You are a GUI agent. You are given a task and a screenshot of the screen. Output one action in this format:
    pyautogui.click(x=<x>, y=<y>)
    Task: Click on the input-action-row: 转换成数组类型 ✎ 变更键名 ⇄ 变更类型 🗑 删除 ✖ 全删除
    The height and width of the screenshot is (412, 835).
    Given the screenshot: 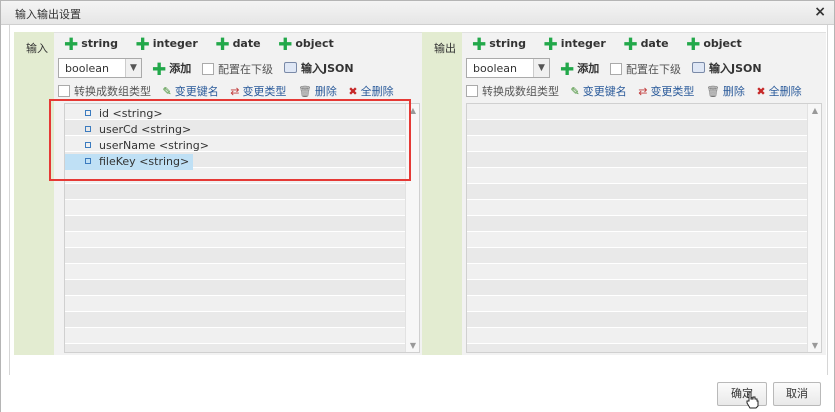 What is the action you would take?
    pyautogui.click(x=230, y=92)
    